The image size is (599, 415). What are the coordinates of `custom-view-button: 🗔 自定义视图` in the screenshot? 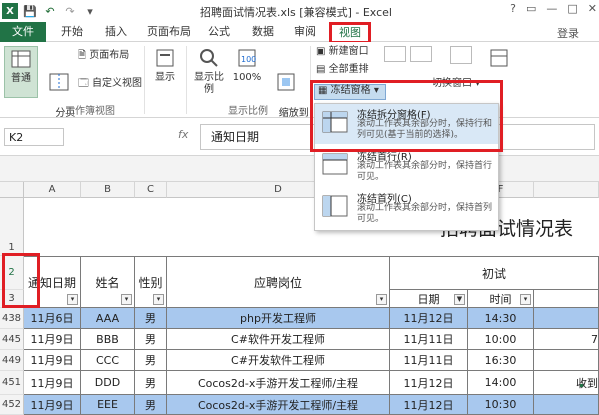 It's located at (110, 84).